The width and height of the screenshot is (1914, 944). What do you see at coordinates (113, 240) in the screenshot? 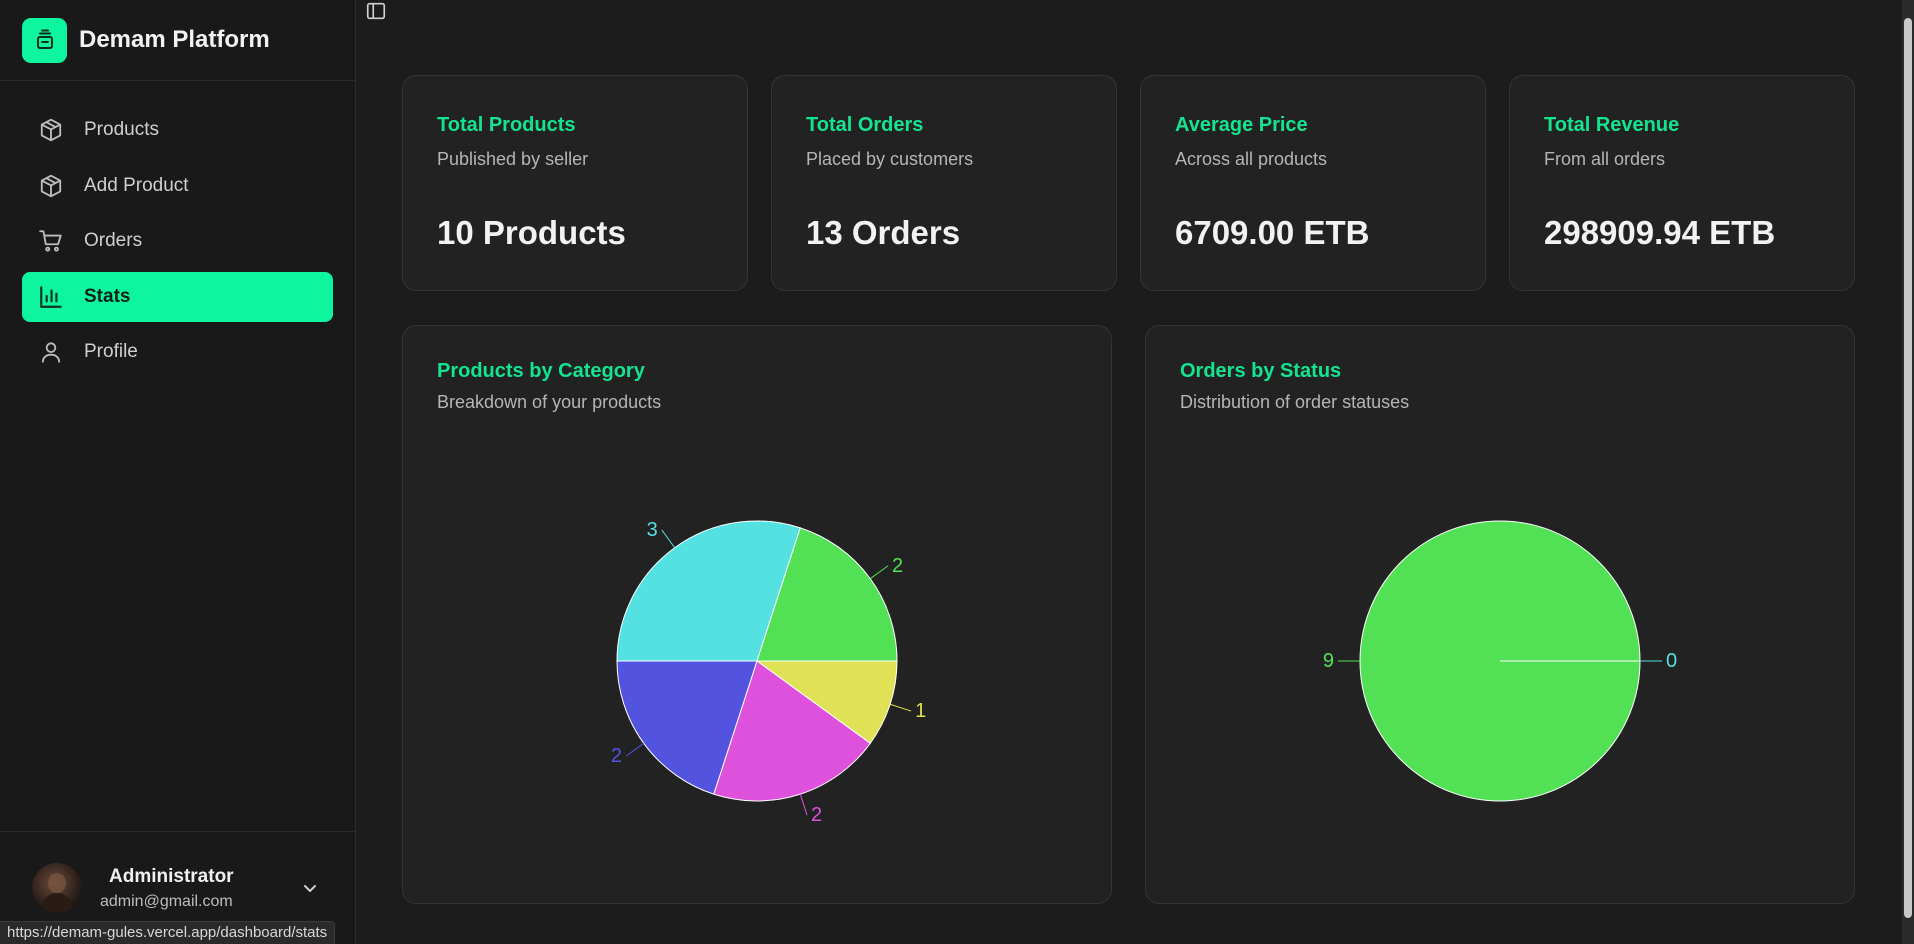
I see `sidebar-item-label: Orders` at bounding box center [113, 240].